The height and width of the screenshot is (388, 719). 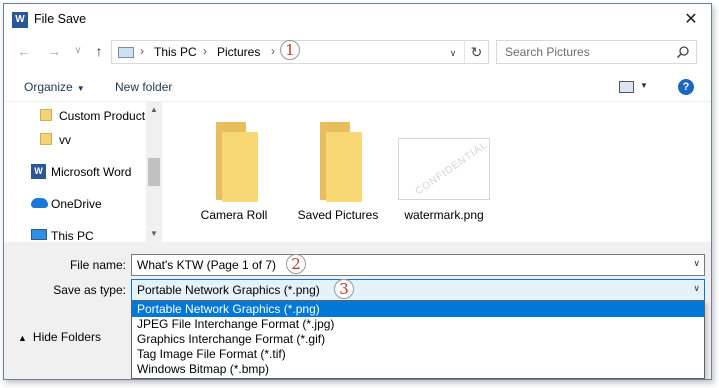 I want to click on sidebar-item-custom-product: Custom Product, so click(x=75, y=116).